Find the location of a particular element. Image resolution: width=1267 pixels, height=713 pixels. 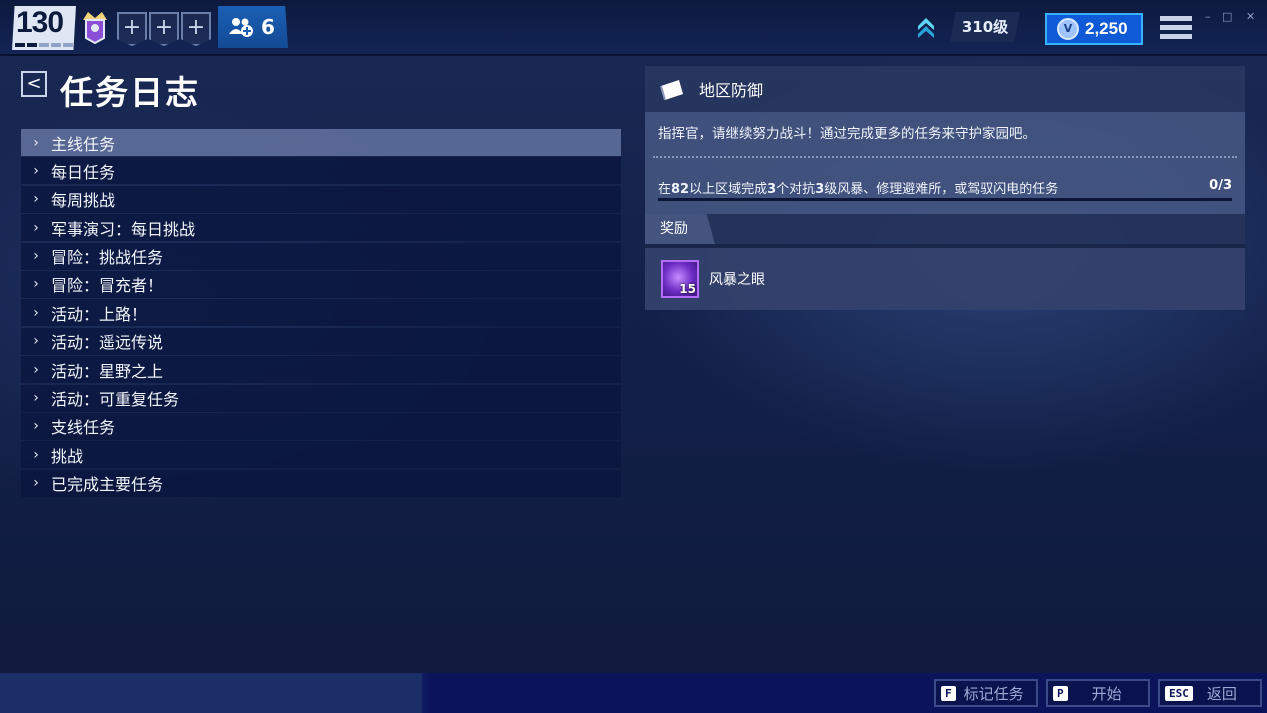

minimize-button: – is located at coordinates (1208, 16).